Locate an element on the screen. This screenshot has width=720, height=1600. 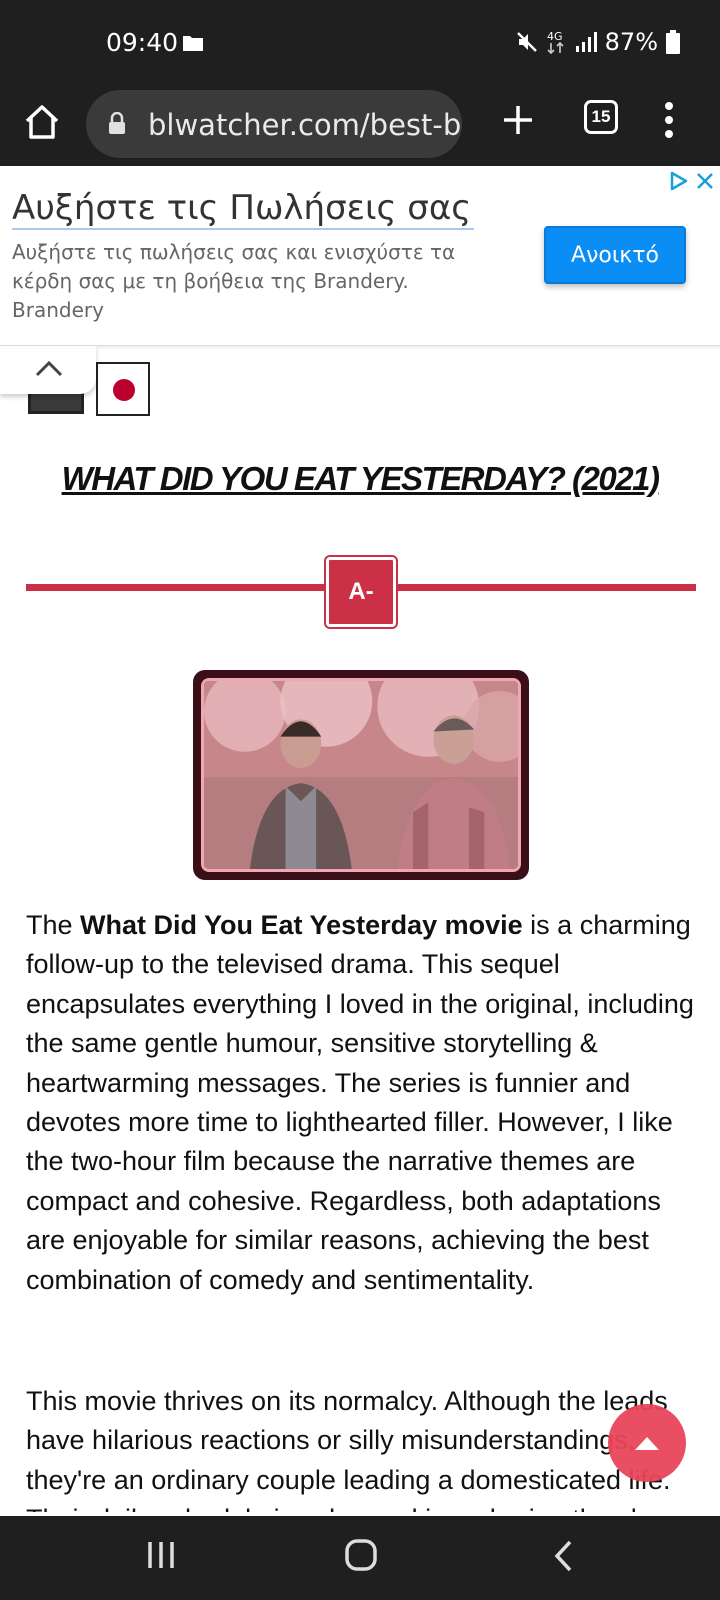
grade-divider-left is located at coordinates (175, 587).